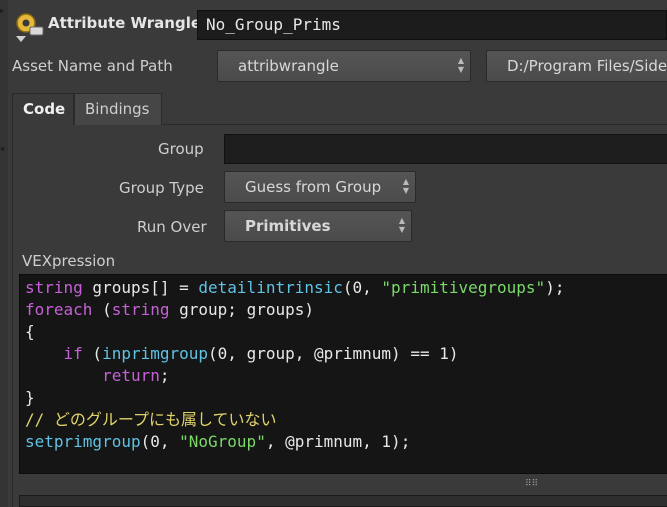 The image size is (667, 507). Describe the element at coordinates (29, 27) in the screenshot. I see `wrangle-node-icon` at that location.